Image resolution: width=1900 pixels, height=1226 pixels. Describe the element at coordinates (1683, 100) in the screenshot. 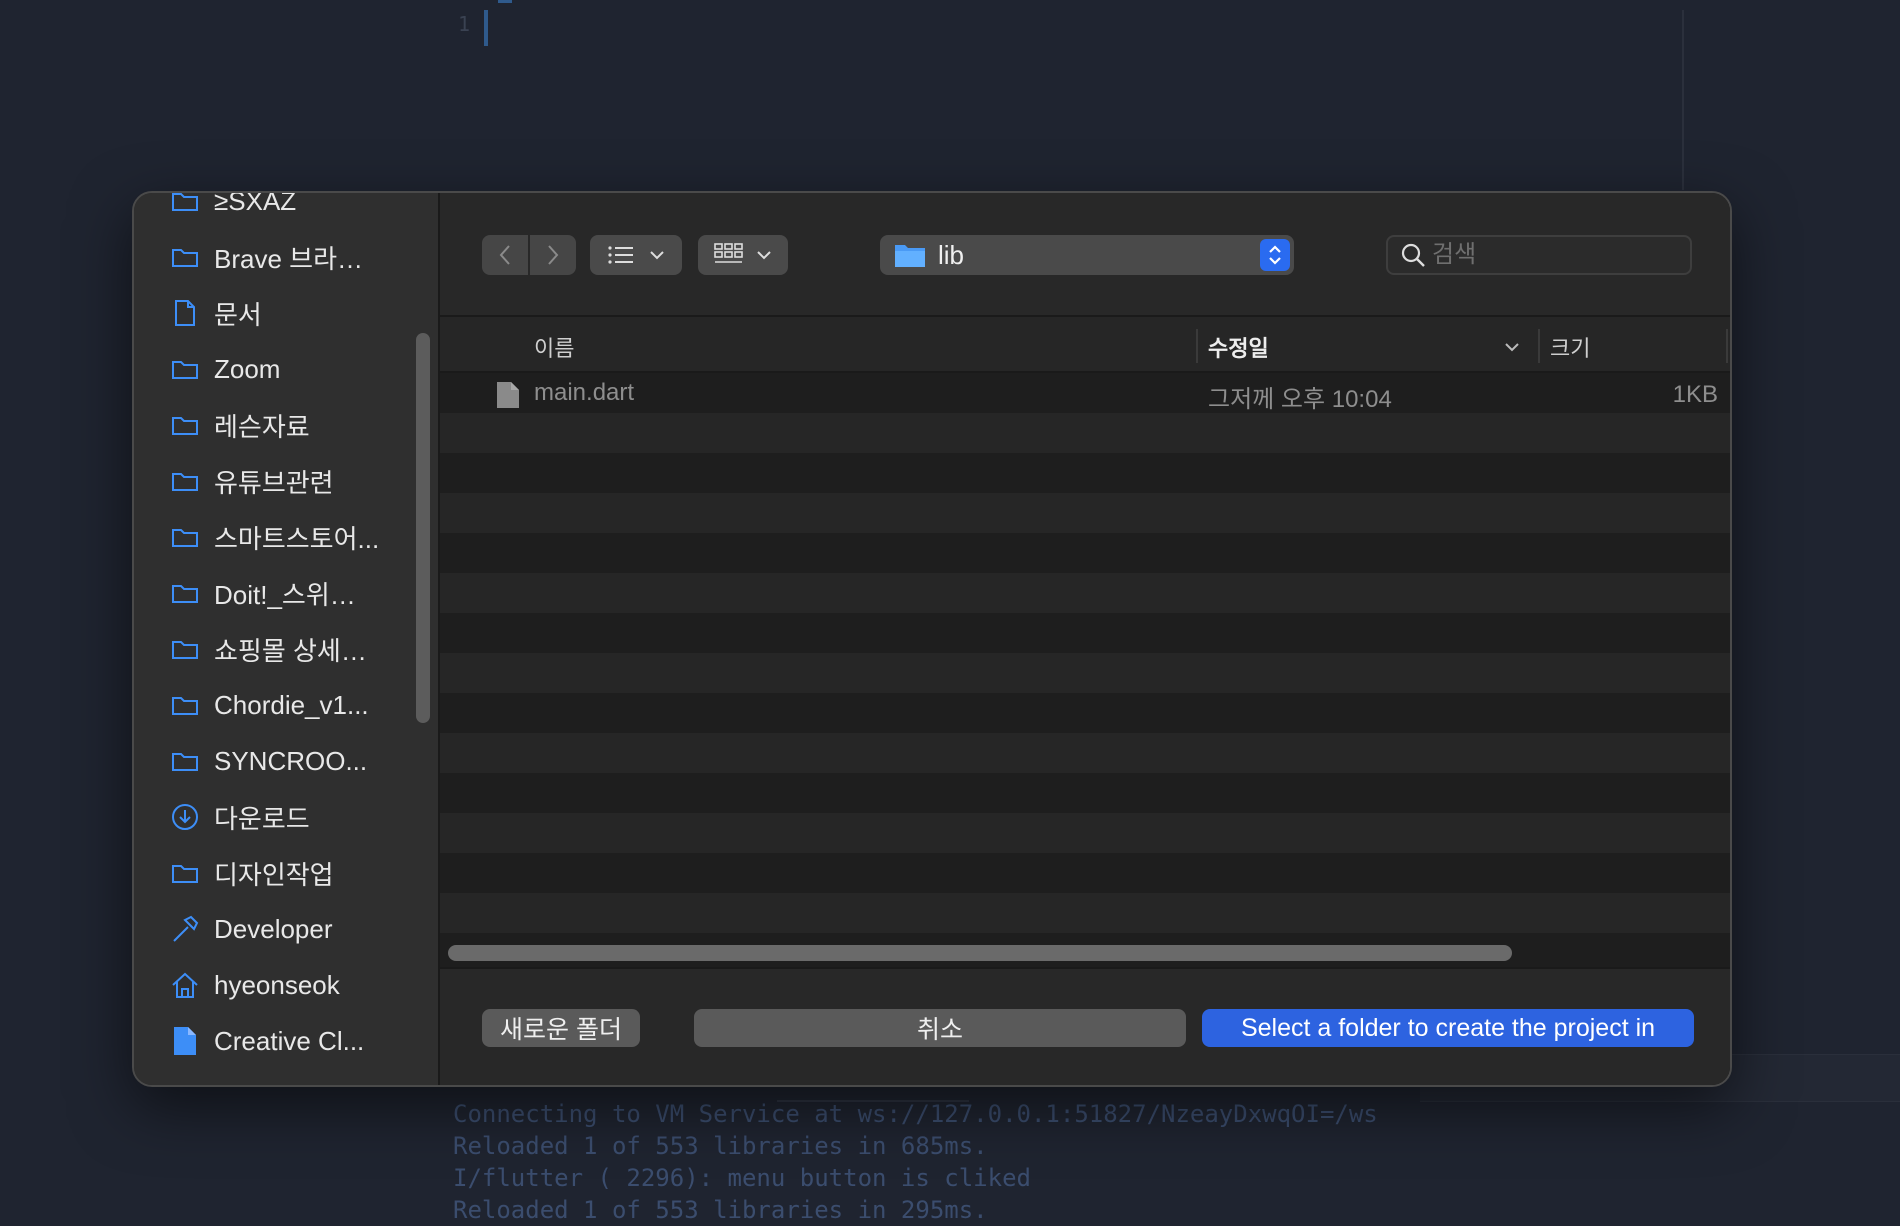

I see `editor-ruler` at that location.